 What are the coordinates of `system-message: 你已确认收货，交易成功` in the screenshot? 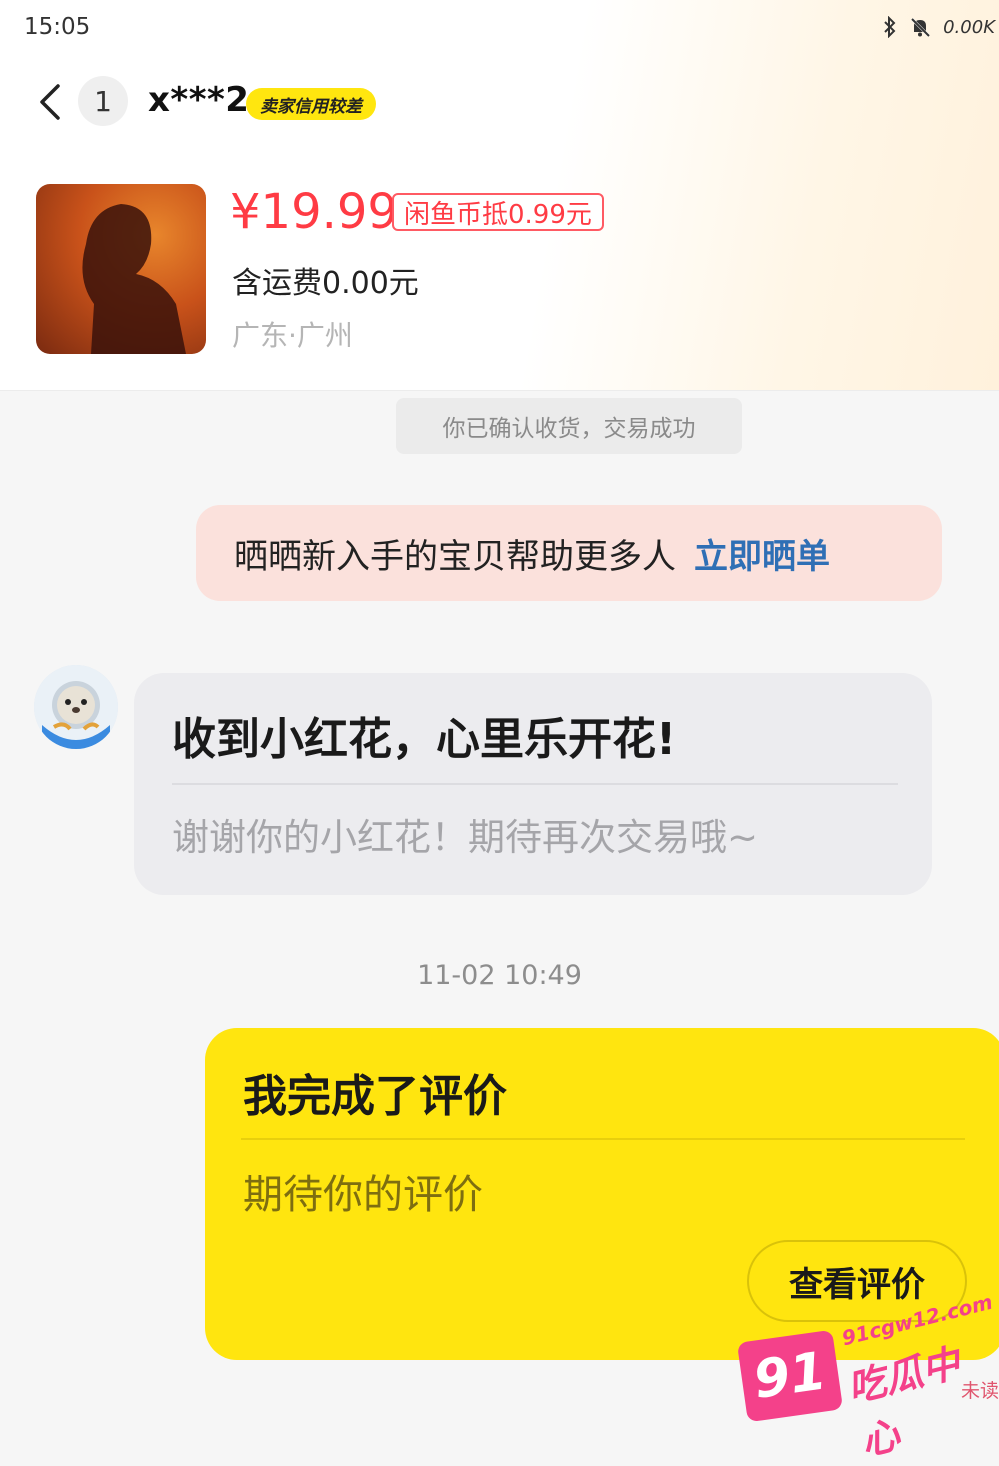 It's located at (569, 426).